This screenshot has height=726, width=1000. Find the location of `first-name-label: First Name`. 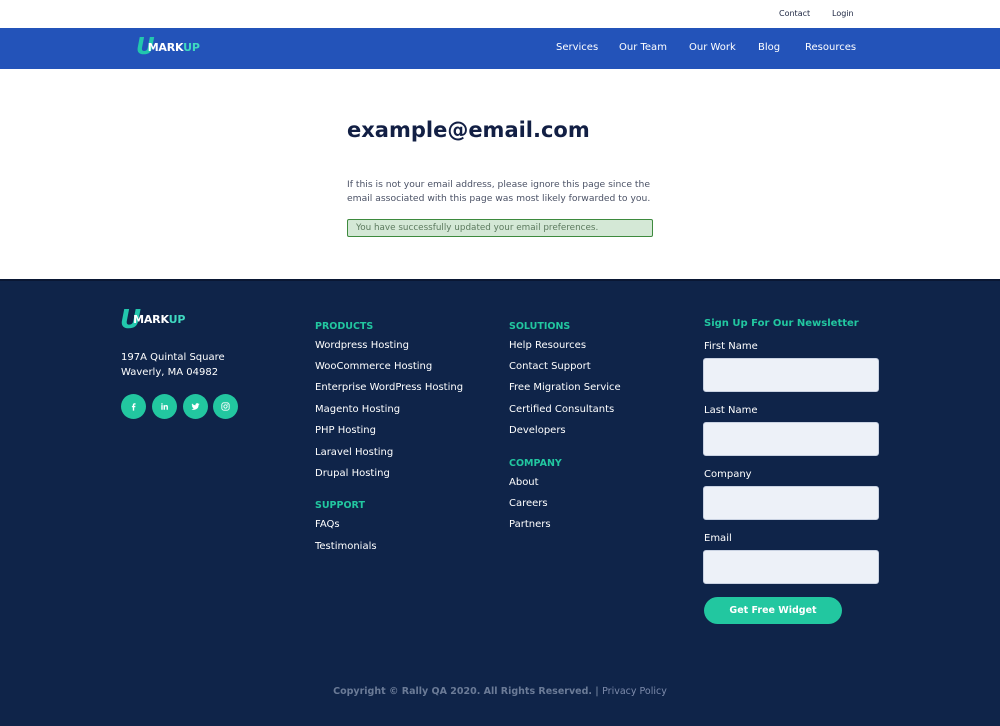

first-name-label: First Name is located at coordinates (731, 346).